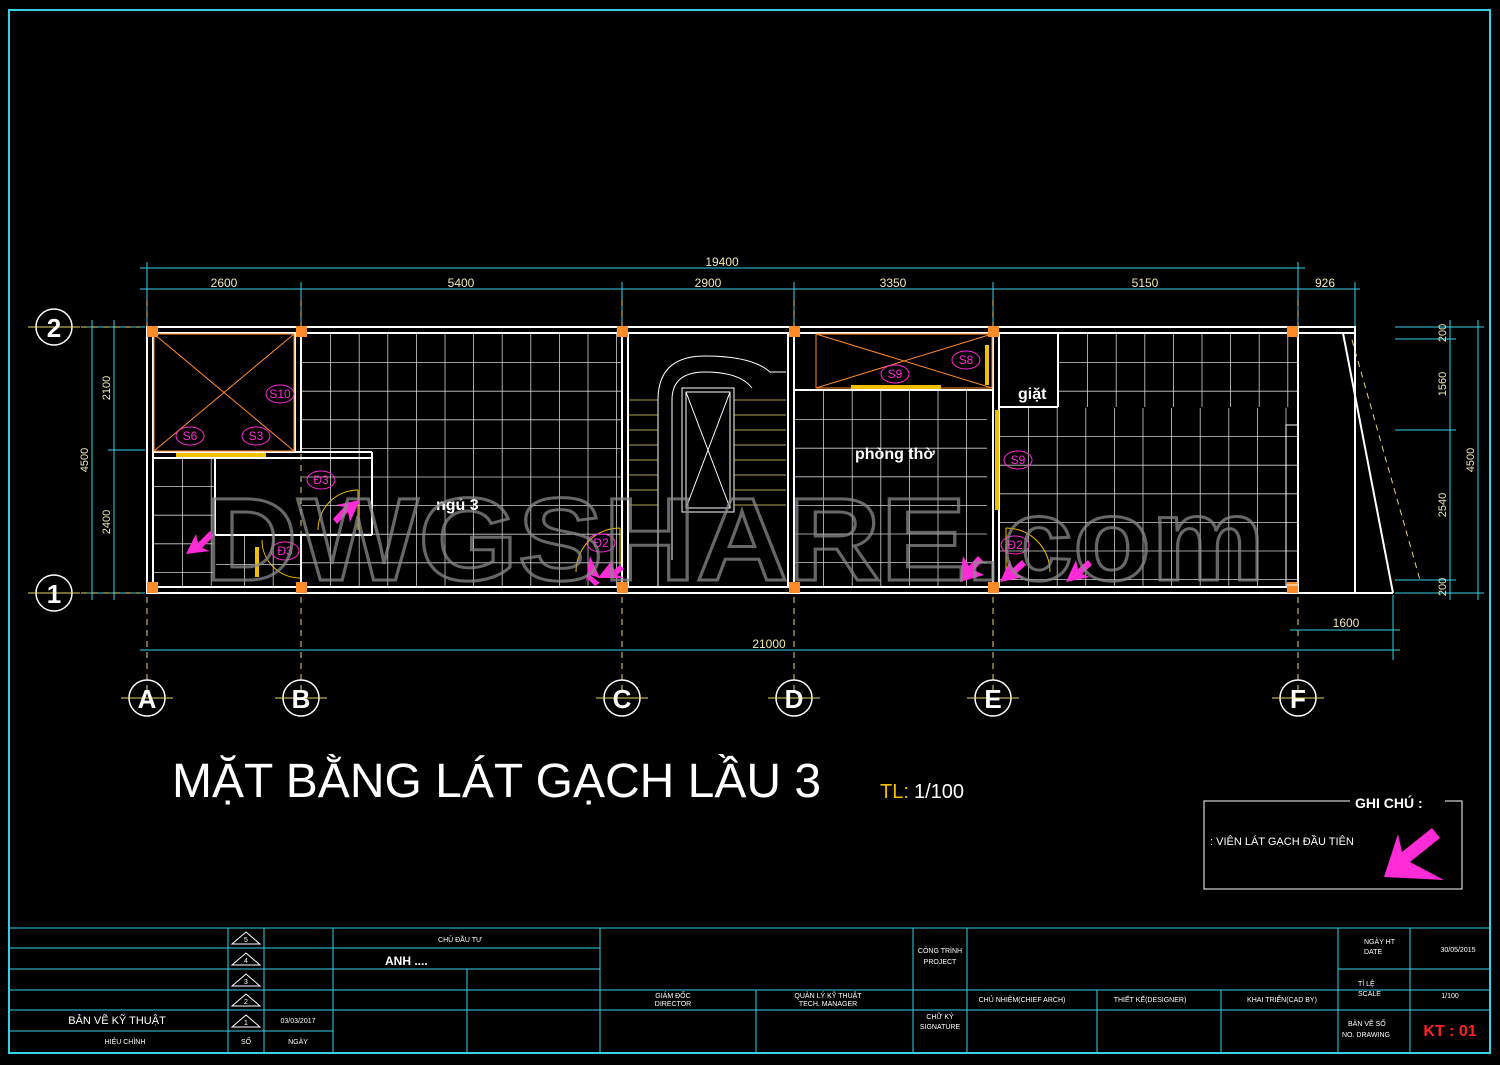  I want to click on chief-arch-label: CHỦ NHIỆM(CHIEF ARCH), so click(1022, 999).